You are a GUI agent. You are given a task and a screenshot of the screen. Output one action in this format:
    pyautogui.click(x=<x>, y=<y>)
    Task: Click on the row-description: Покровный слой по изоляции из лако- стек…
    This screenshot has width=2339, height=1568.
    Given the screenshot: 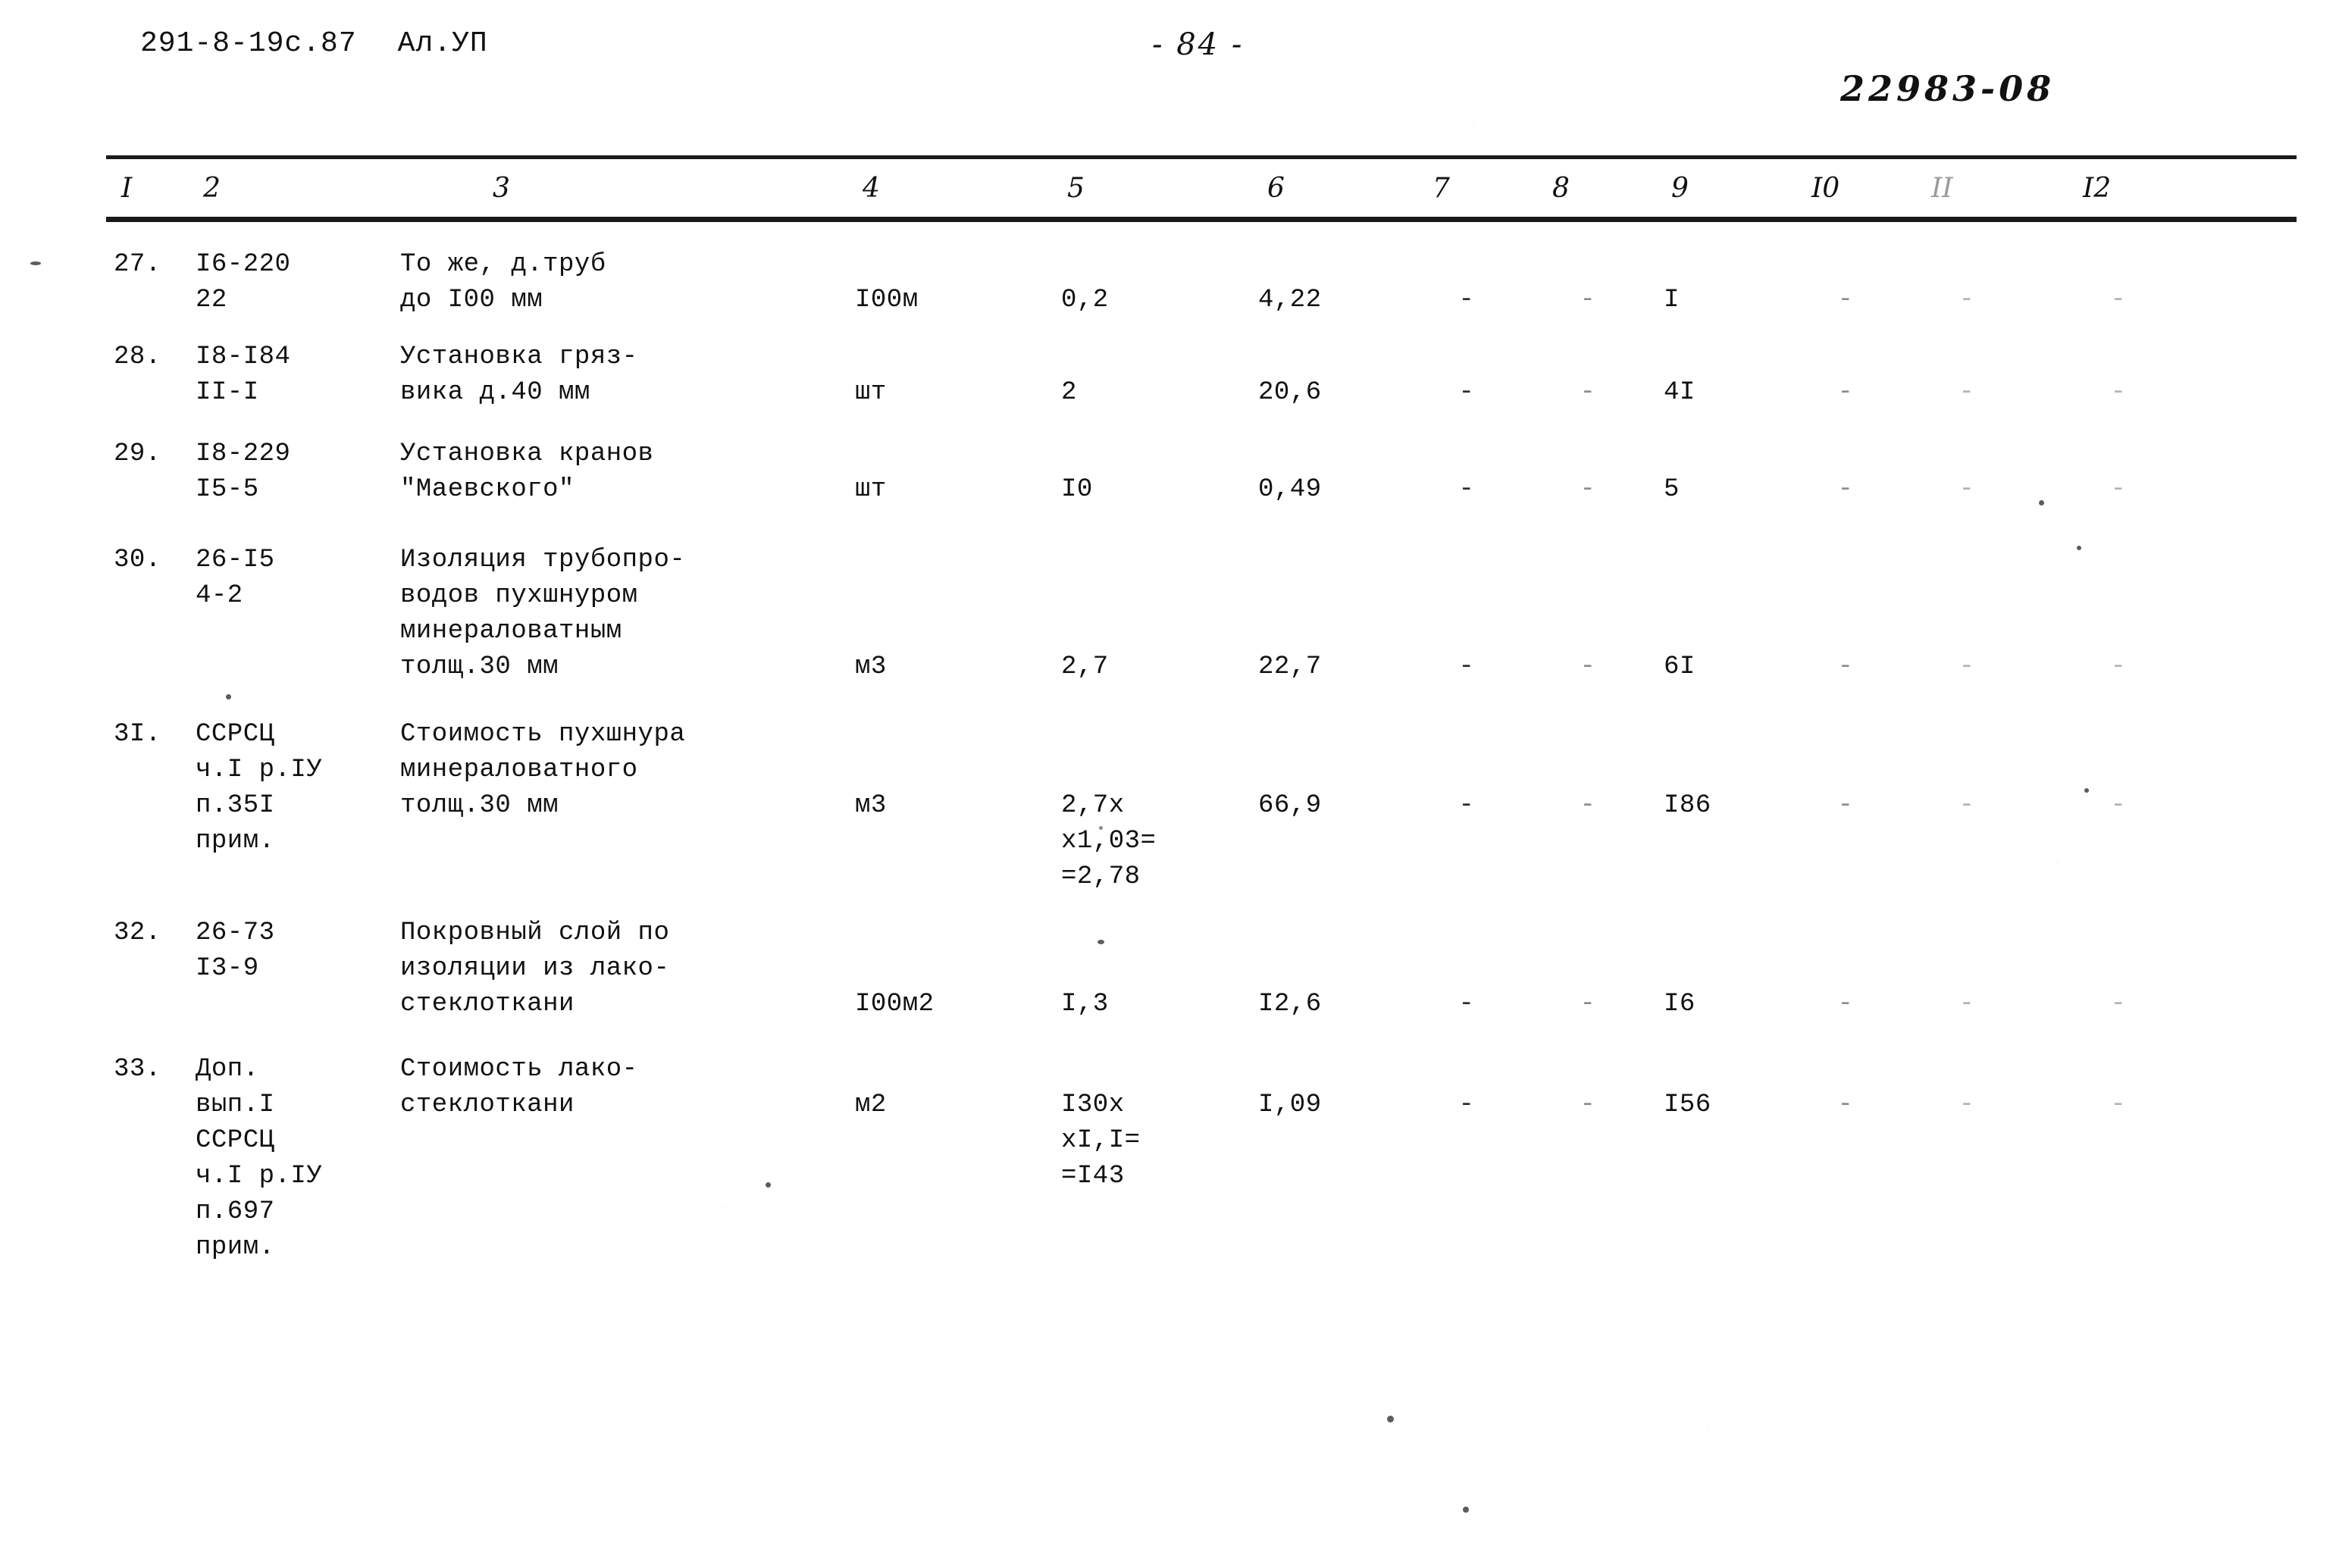 What is the action you would take?
    pyautogui.click(x=535, y=969)
    